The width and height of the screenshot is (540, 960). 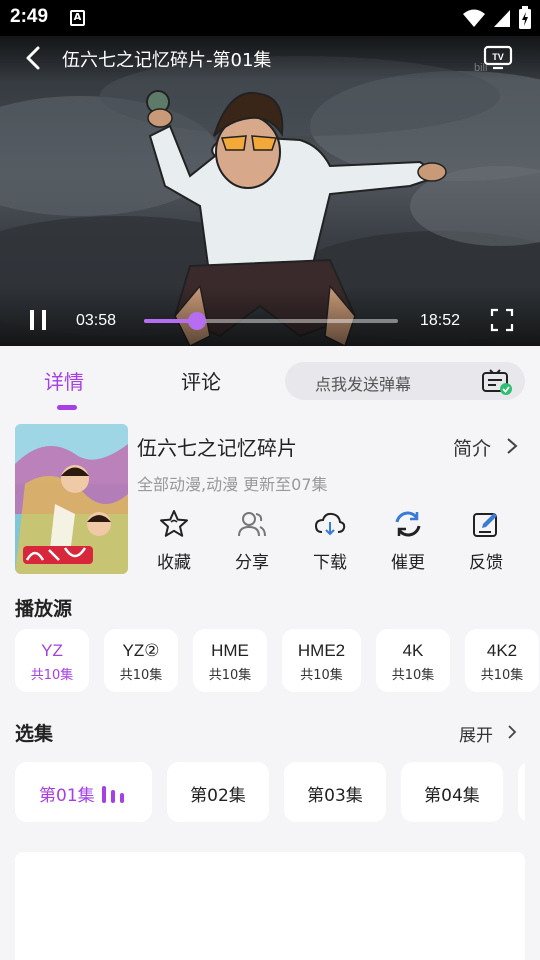 What do you see at coordinates (408, 541) in the screenshot?
I see `urge-update-button: 催更` at bounding box center [408, 541].